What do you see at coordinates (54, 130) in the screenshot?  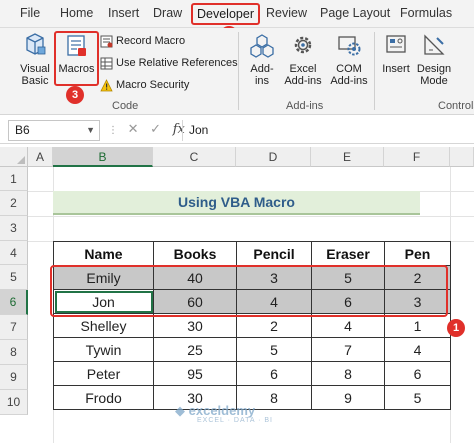 I see `name-box: B6 ▼` at bounding box center [54, 130].